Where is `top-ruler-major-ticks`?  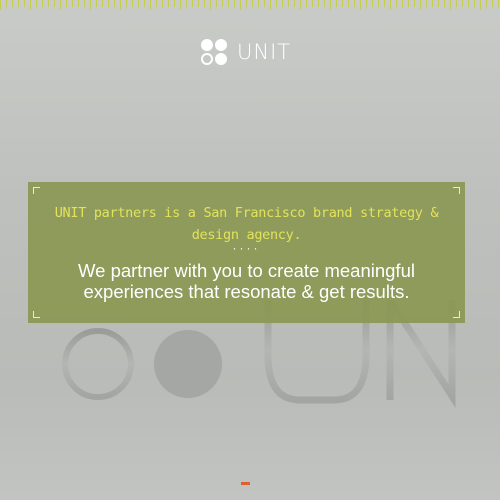 top-ruler-major-ticks is located at coordinates (250, 5).